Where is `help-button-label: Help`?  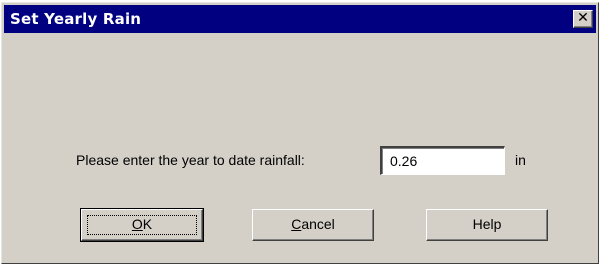
help-button-label: Help is located at coordinates (487, 224).